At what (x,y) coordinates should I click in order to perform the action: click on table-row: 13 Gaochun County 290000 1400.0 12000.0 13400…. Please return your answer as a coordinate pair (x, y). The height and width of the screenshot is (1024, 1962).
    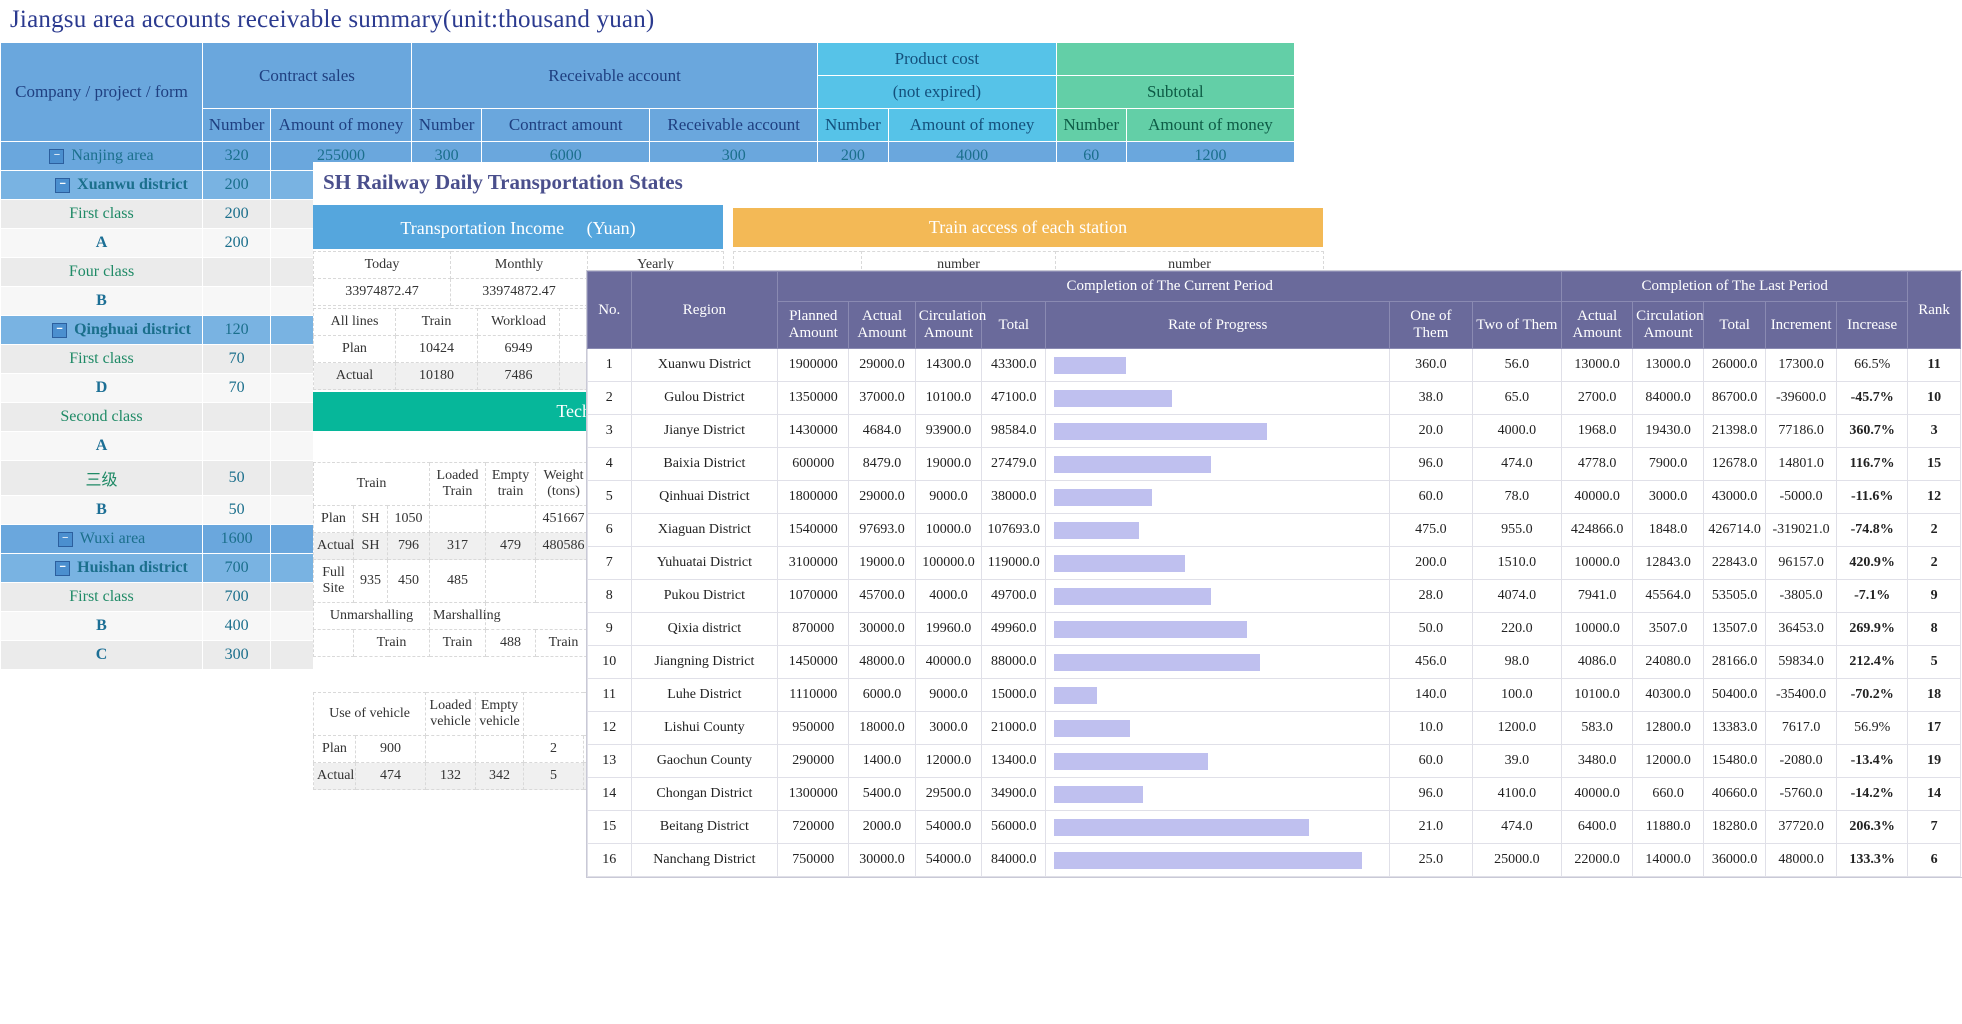
    Looking at the image, I should click on (1274, 761).